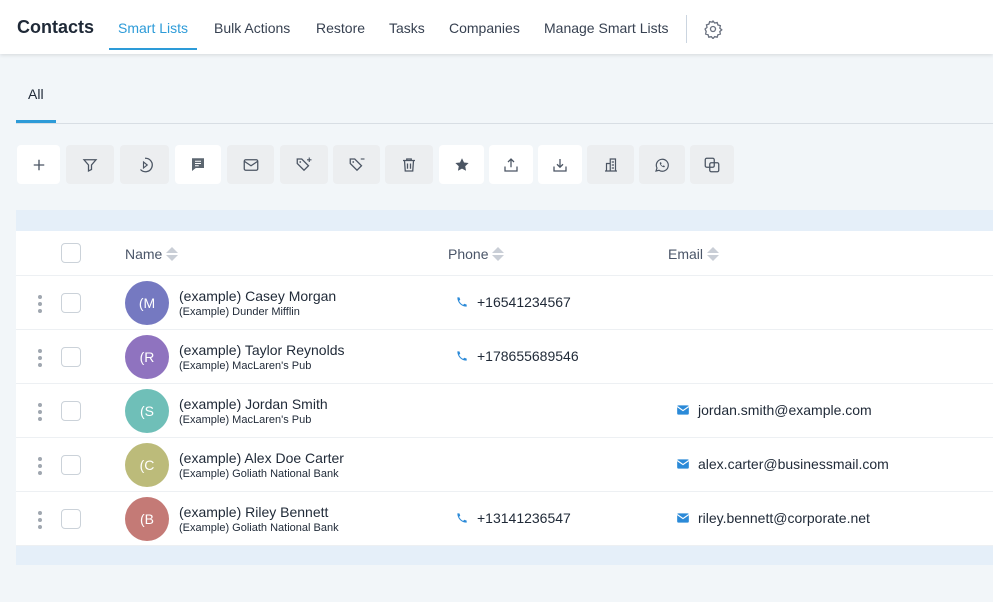  Describe the element at coordinates (239, 312) in the screenshot. I see `contact-company: (Example) Dunder Mifflin` at that location.